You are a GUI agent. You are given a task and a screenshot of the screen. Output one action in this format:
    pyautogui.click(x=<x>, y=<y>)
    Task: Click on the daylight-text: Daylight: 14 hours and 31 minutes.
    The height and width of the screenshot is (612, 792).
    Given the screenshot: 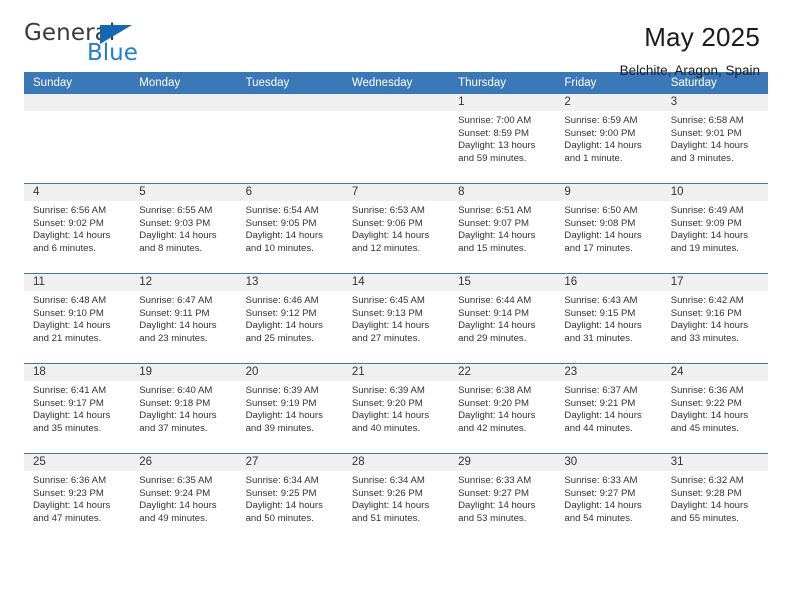 What is the action you would take?
    pyautogui.click(x=603, y=332)
    